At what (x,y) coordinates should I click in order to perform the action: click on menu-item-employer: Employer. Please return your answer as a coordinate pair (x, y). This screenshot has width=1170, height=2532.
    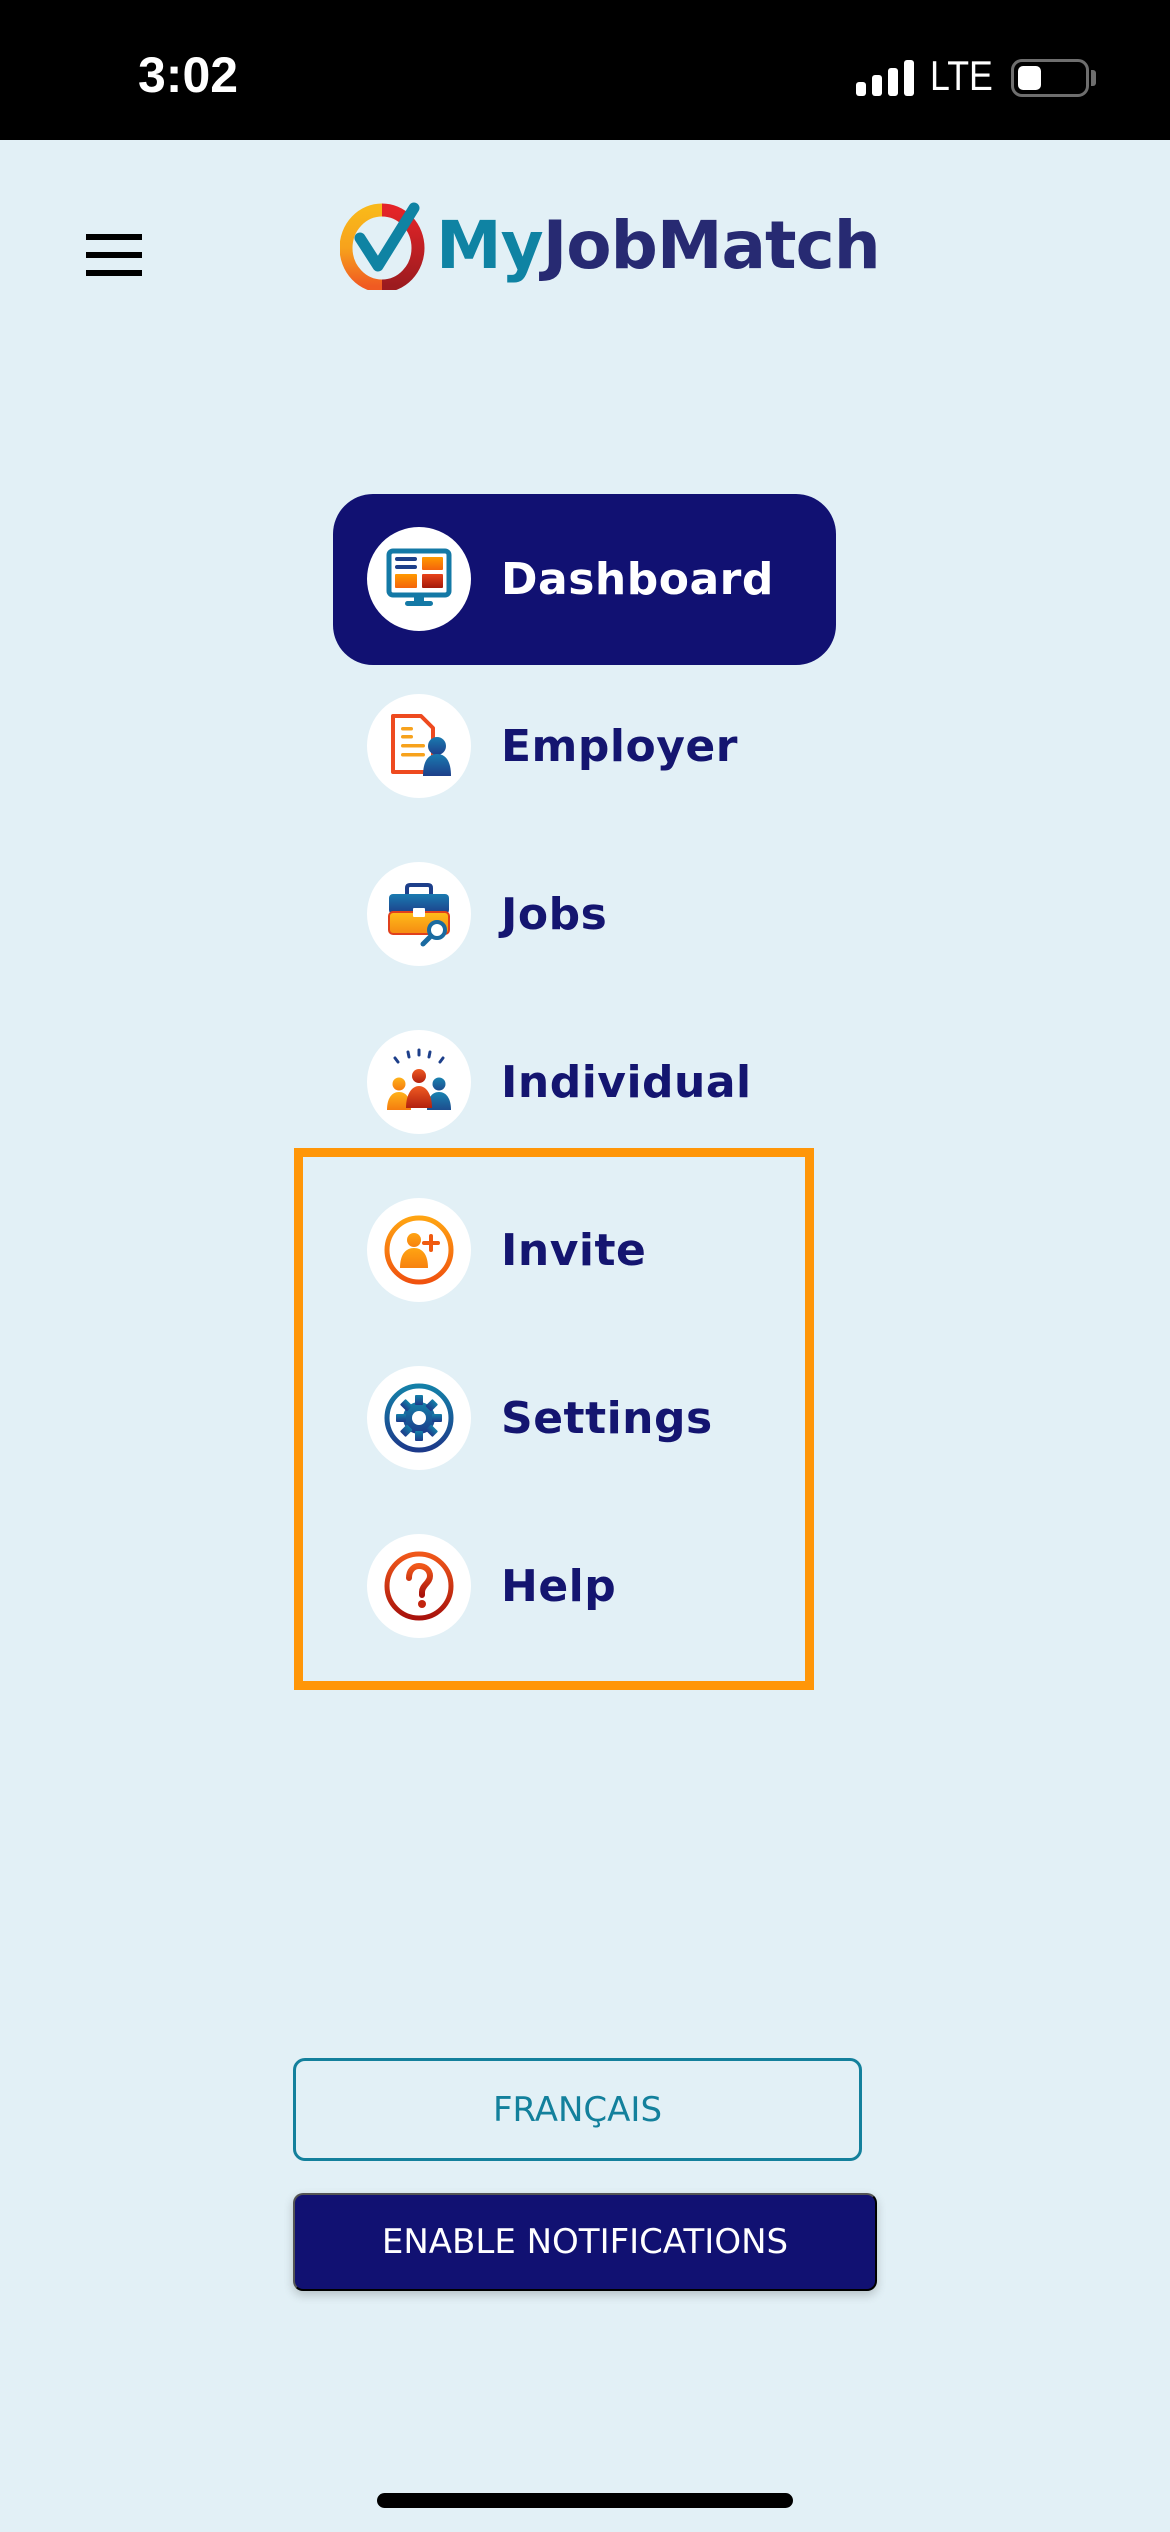
    Looking at the image, I should click on (584, 746).